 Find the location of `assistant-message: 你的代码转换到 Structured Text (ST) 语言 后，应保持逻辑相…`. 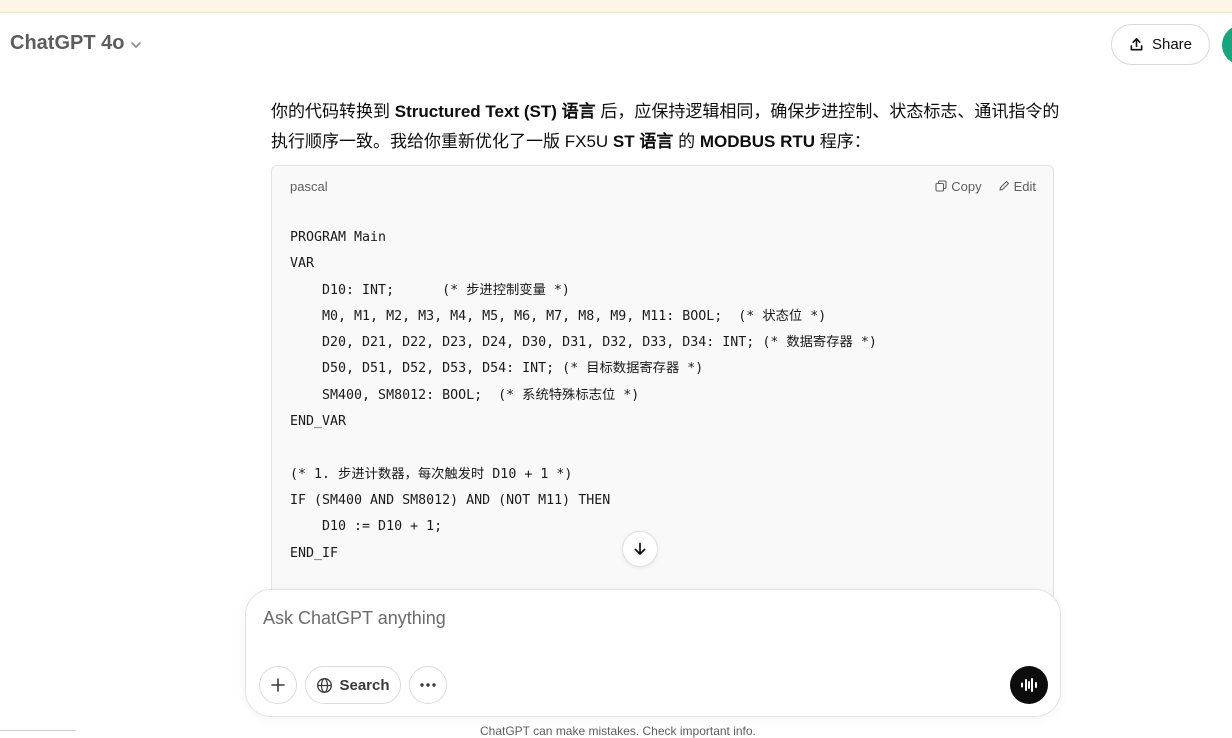

assistant-message: 你的代码转换到 Structured Text (ST) 语言 后，应保持逻辑相… is located at coordinates (666, 127).